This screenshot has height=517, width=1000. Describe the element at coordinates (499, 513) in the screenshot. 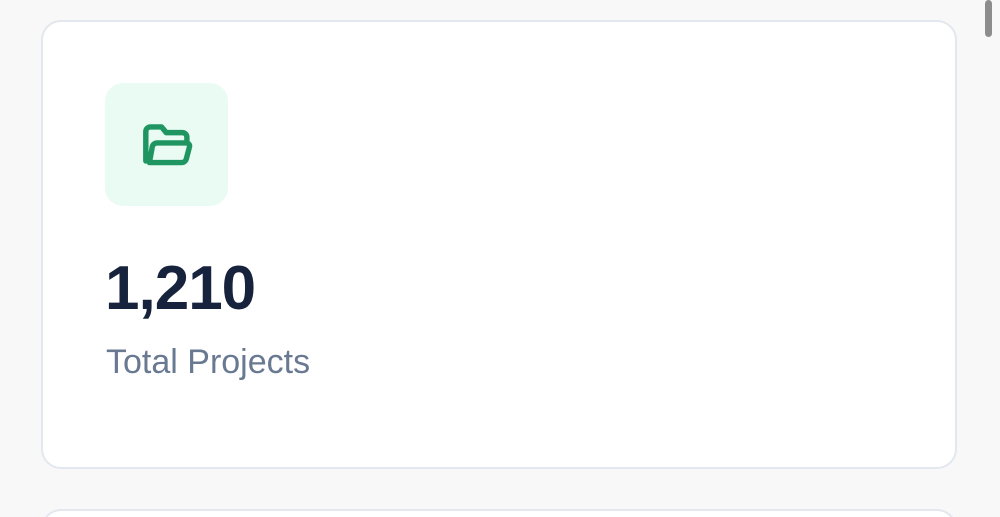

I see `next-card-top-edge` at that location.